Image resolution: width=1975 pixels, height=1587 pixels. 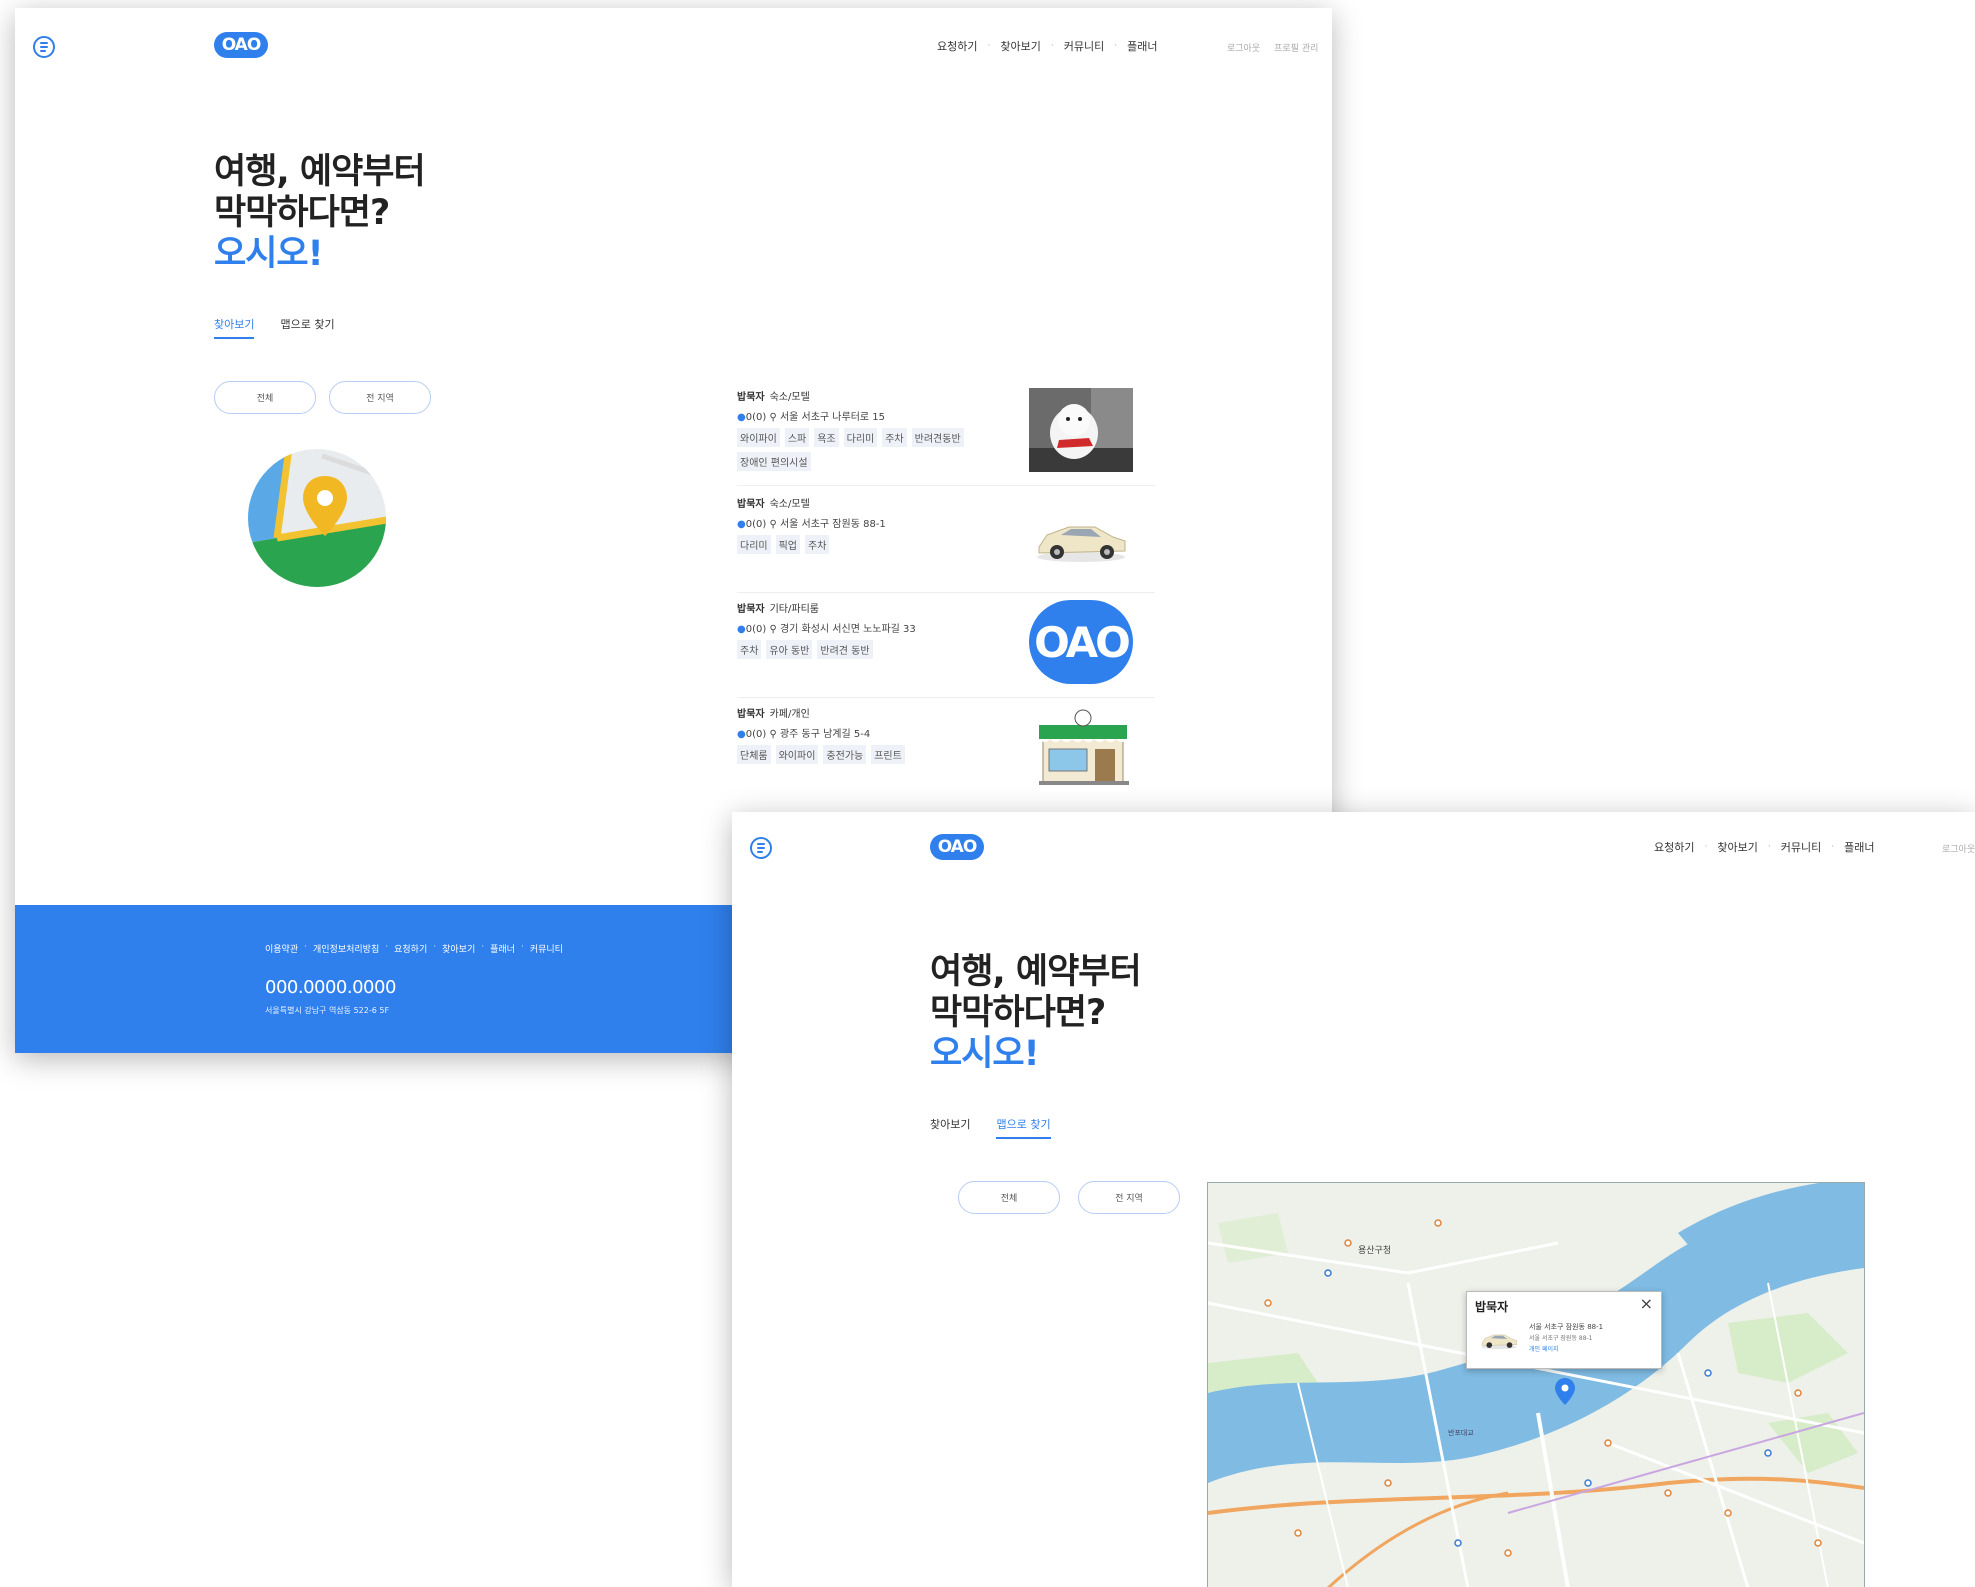 What do you see at coordinates (458, 948) in the screenshot?
I see `footer-link-explore: 찾아보기` at bounding box center [458, 948].